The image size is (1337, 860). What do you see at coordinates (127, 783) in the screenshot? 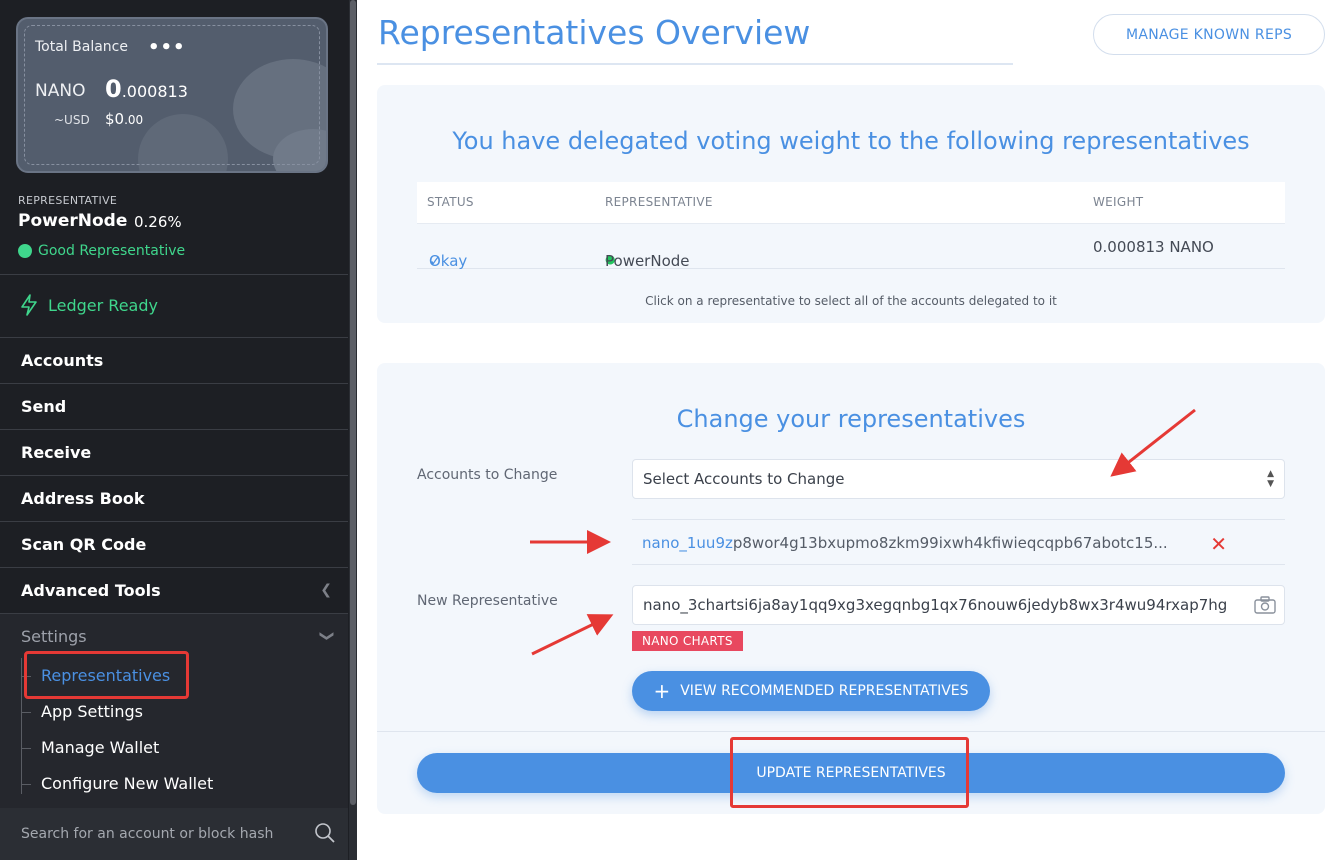
I see `sidebar-item-configure-new-wallet: Configure New Wallet` at bounding box center [127, 783].